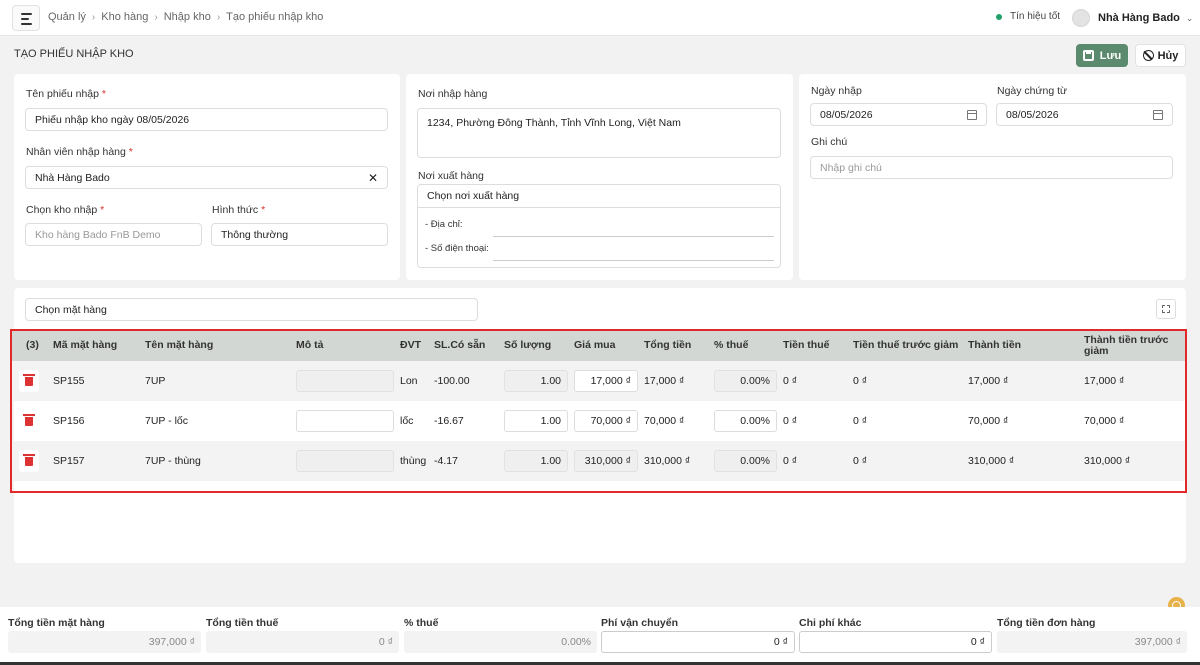  What do you see at coordinates (1035, 16) in the screenshot?
I see `connection-status-label: Tín hiệu tốt` at bounding box center [1035, 16].